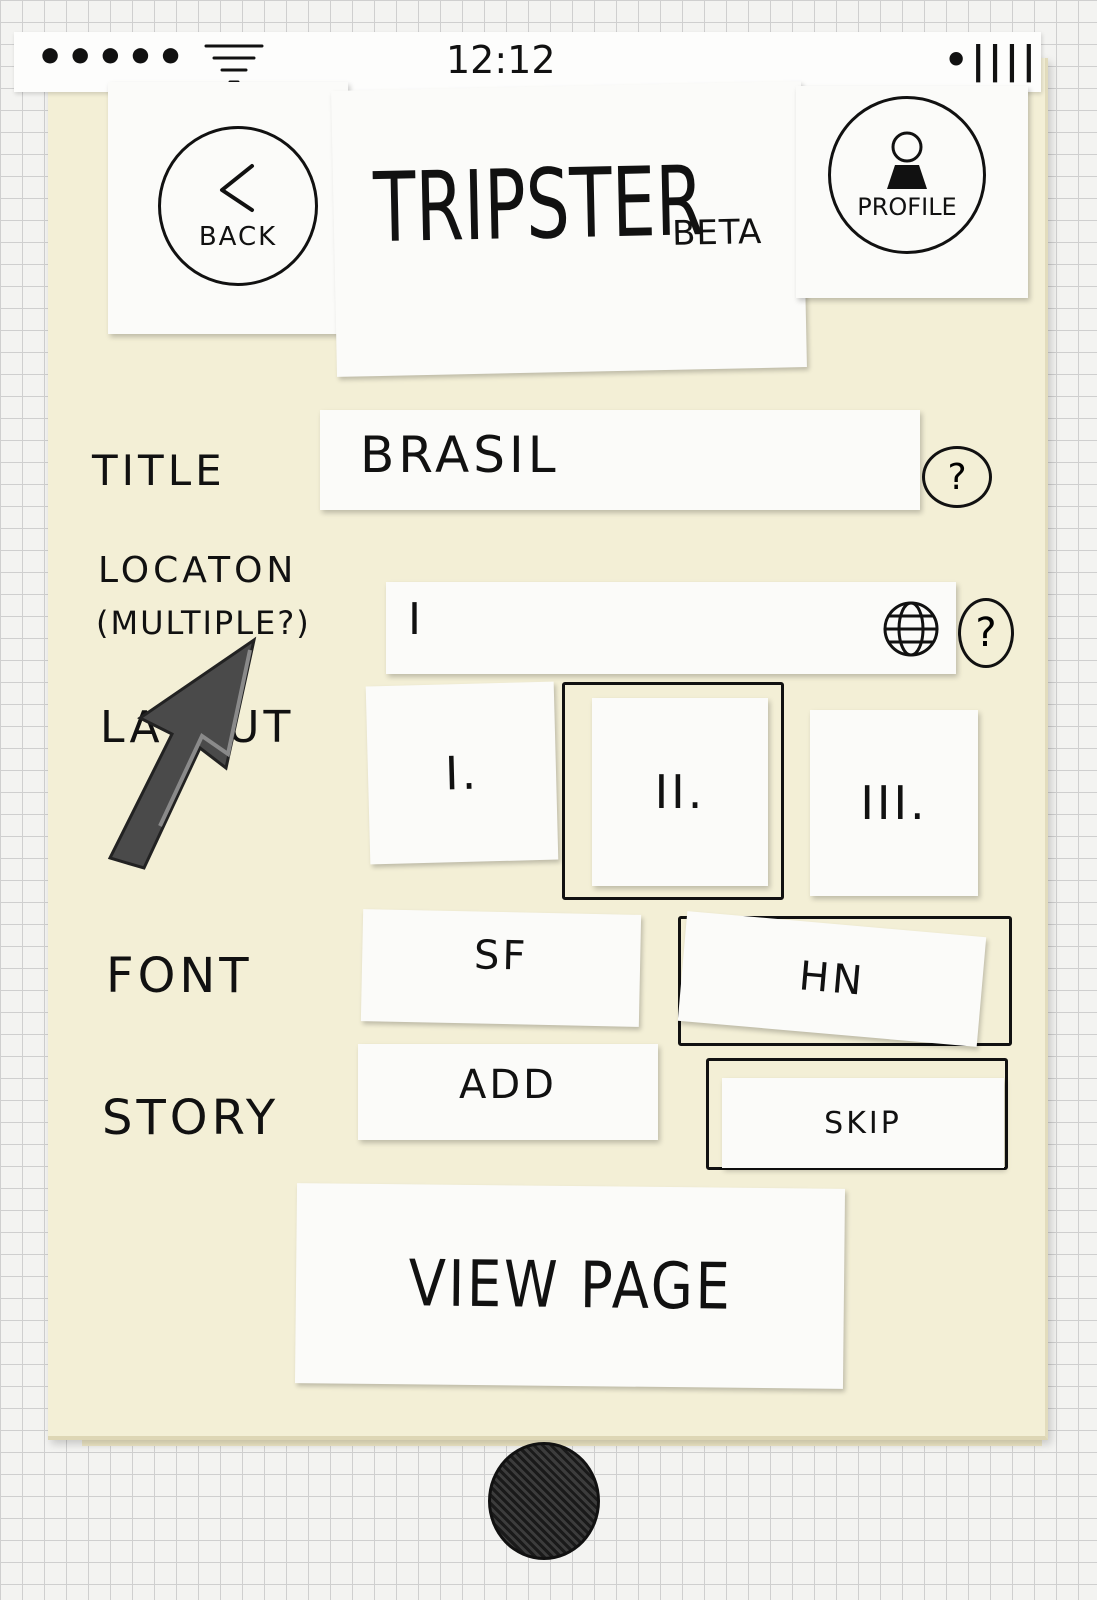  I want to click on profile-circle: PROFILE, so click(907, 175).